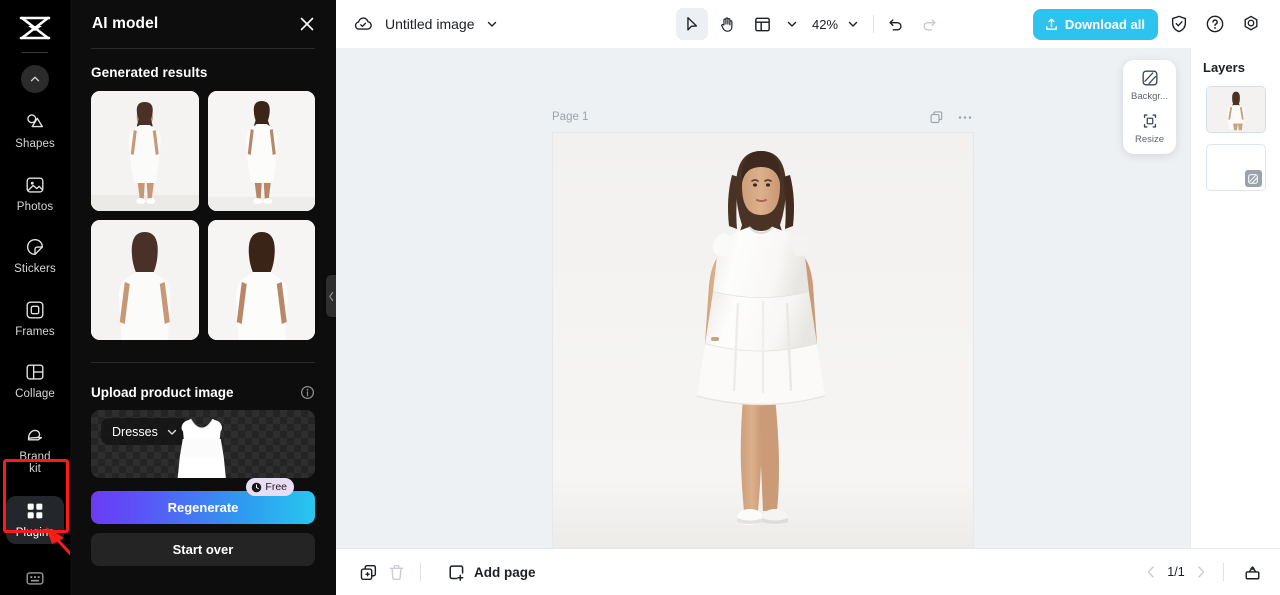 The height and width of the screenshot is (595, 1280). Describe the element at coordinates (929, 25) in the screenshot. I see `redo-icon` at that location.